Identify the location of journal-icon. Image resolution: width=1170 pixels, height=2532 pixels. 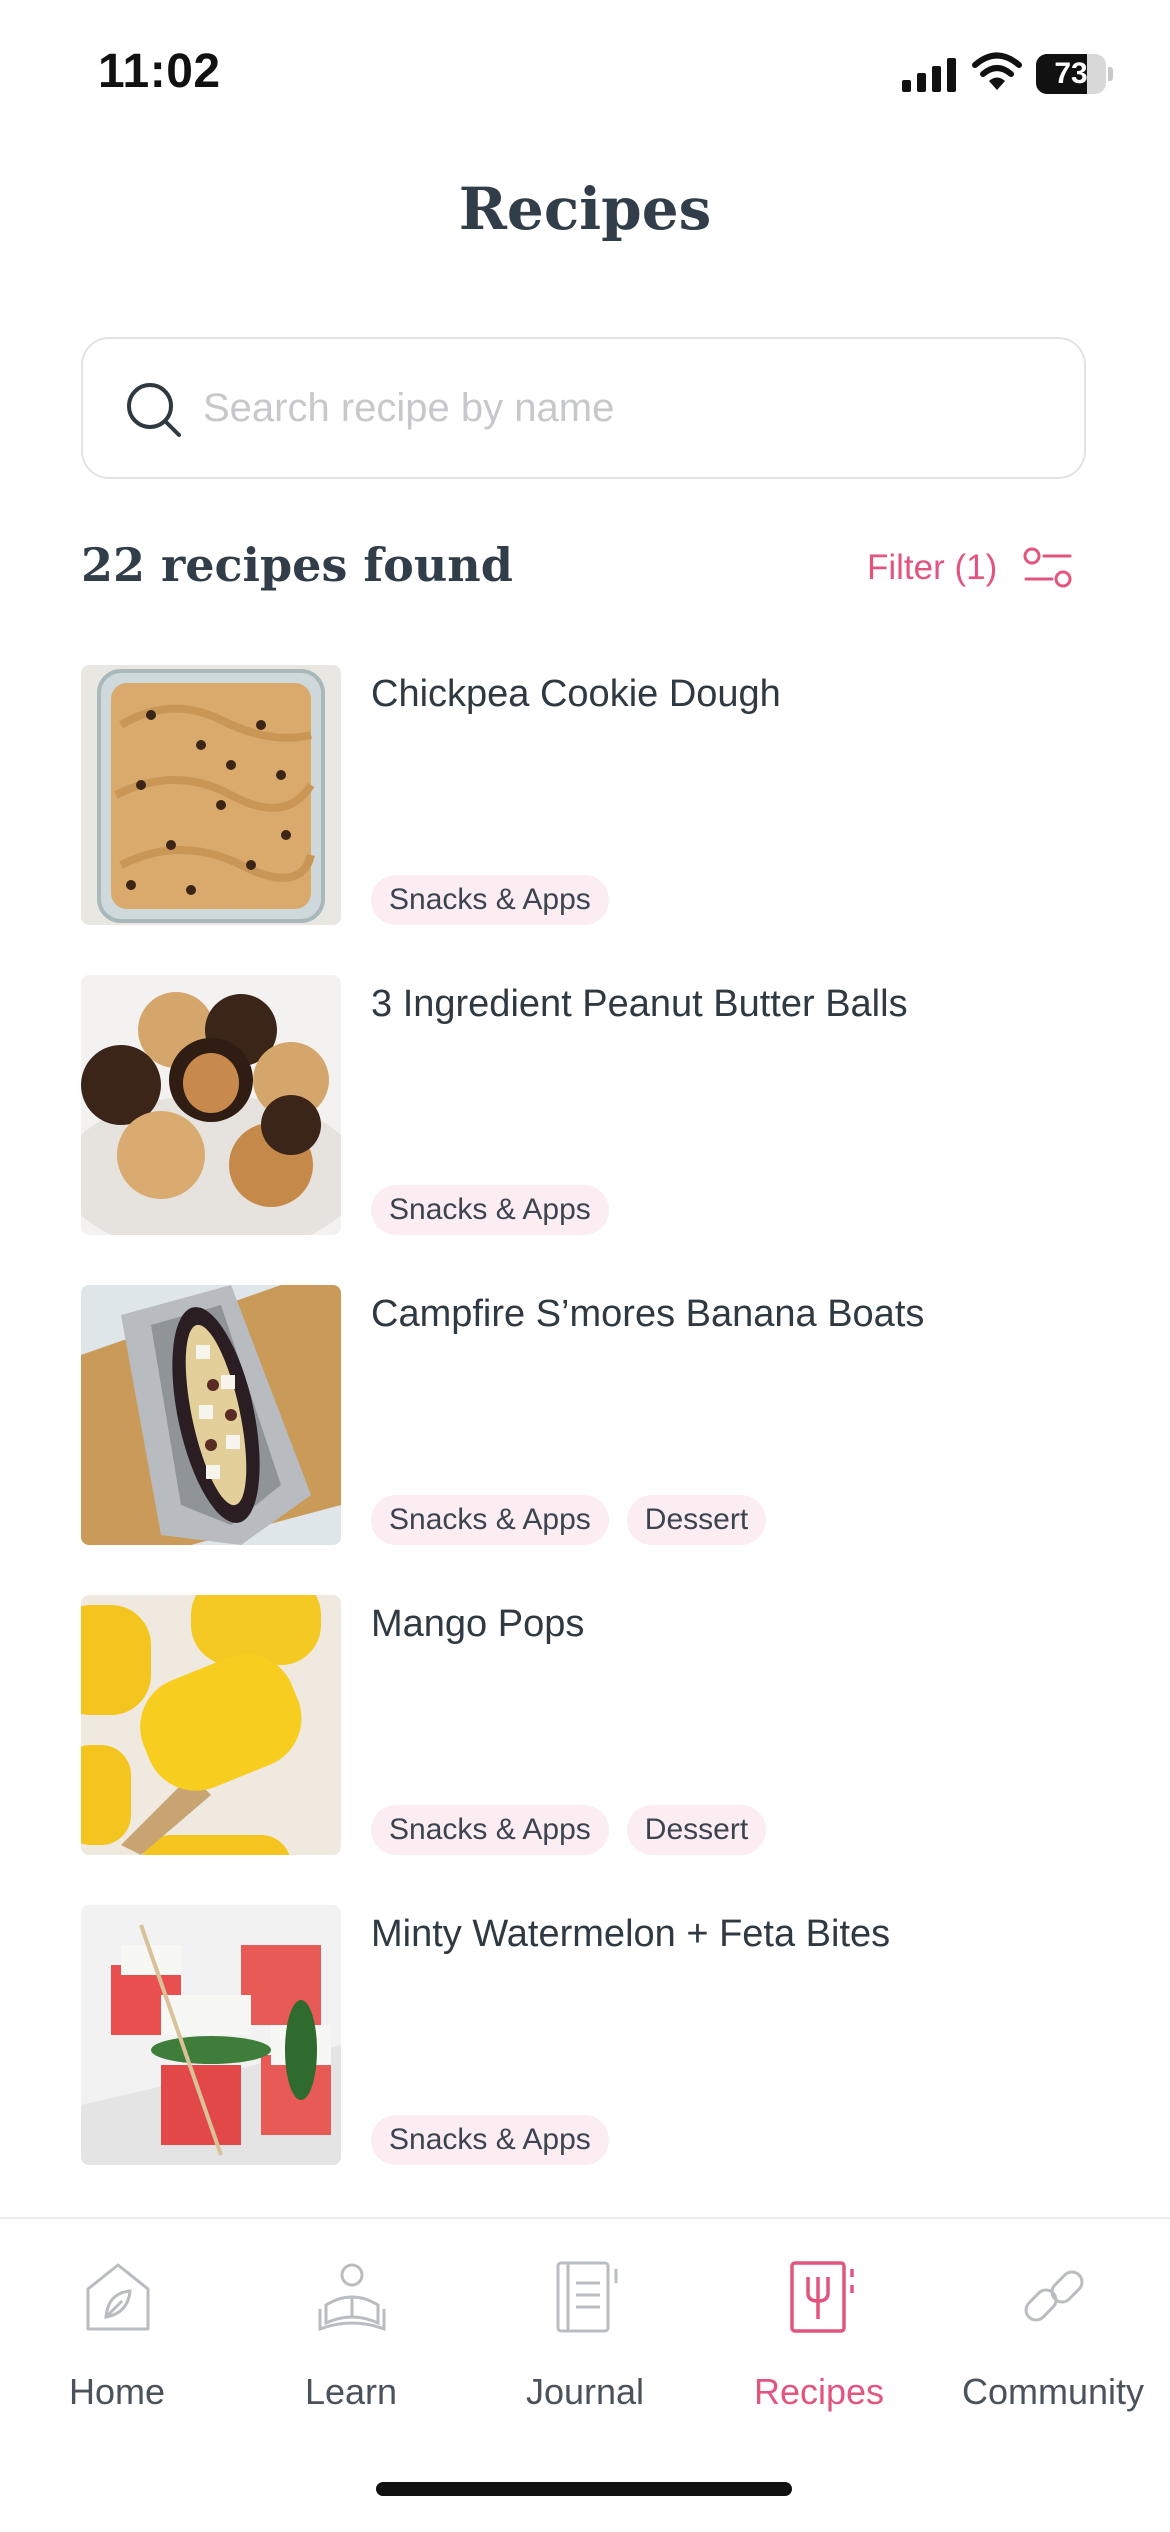
(587, 2297).